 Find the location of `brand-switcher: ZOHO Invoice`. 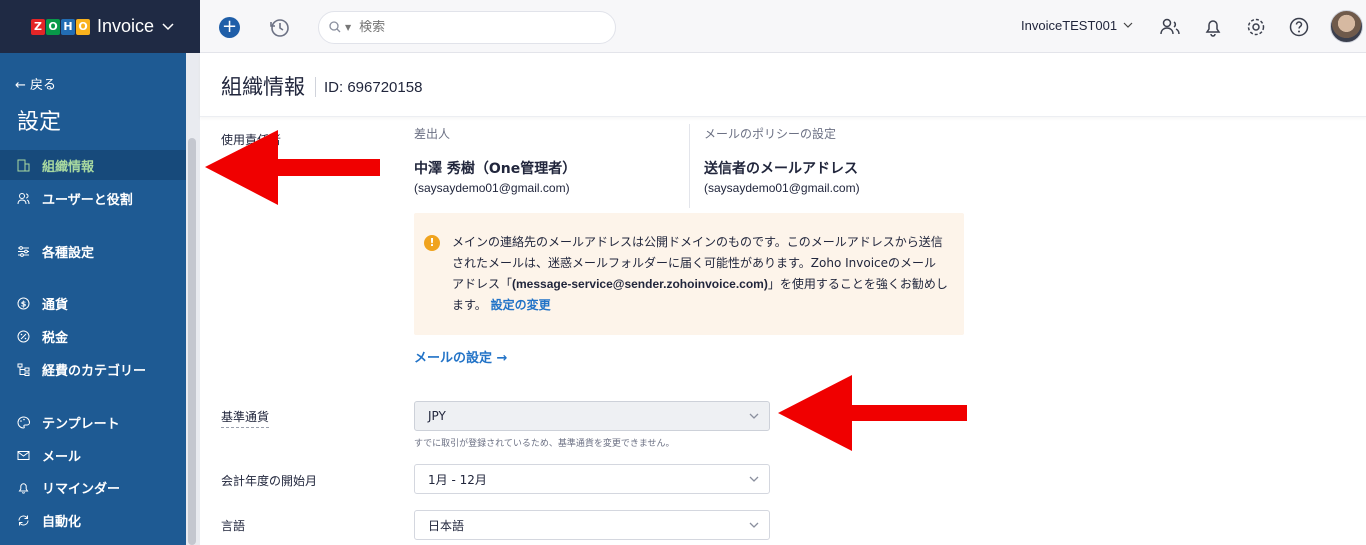

brand-switcher: ZOHO Invoice is located at coordinates (100, 26).